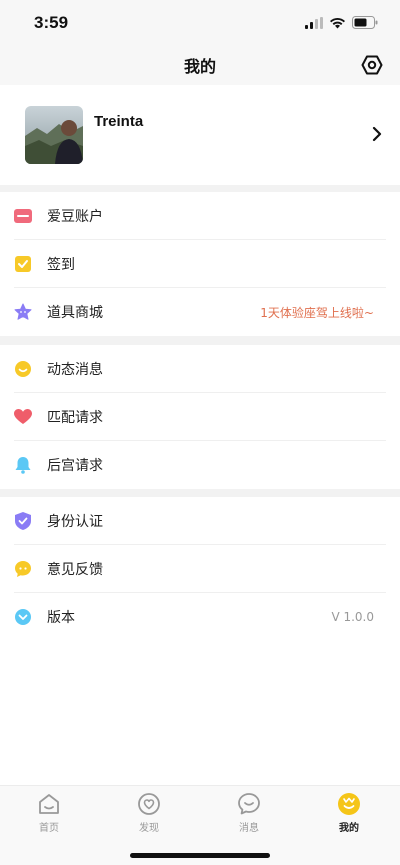 Image resolution: width=400 pixels, height=865 pixels. What do you see at coordinates (377, 134) in the screenshot?
I see `chevron-right-icon` at bounding box center [377, 134].